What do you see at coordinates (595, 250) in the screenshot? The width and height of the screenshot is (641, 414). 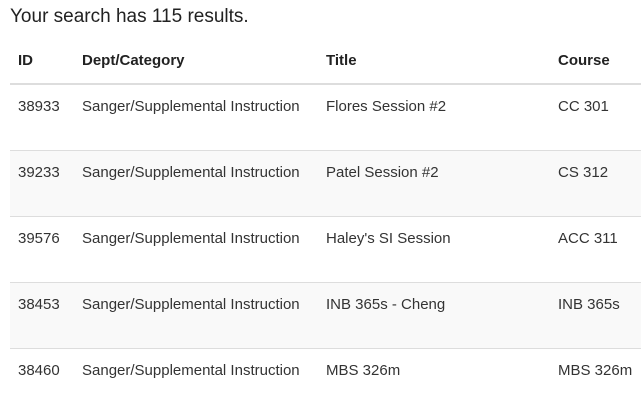 I see `cell-course: ACC 311` at bounding box center [595, 250].